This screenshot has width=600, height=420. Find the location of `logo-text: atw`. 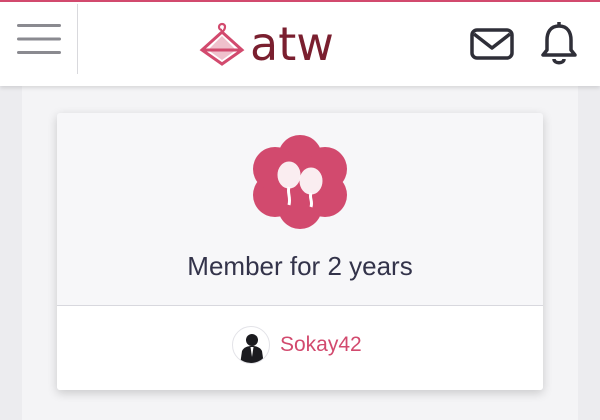

logo-text: atw is located at coordinates (292, 44).